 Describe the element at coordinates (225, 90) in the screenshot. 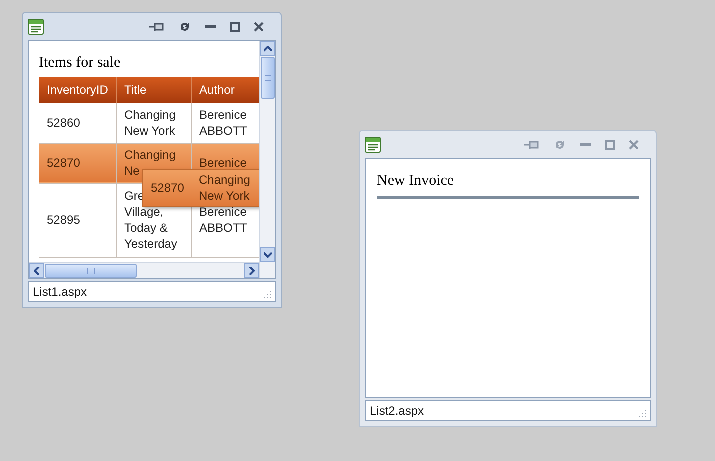

I see `column-header: Author` at that location.